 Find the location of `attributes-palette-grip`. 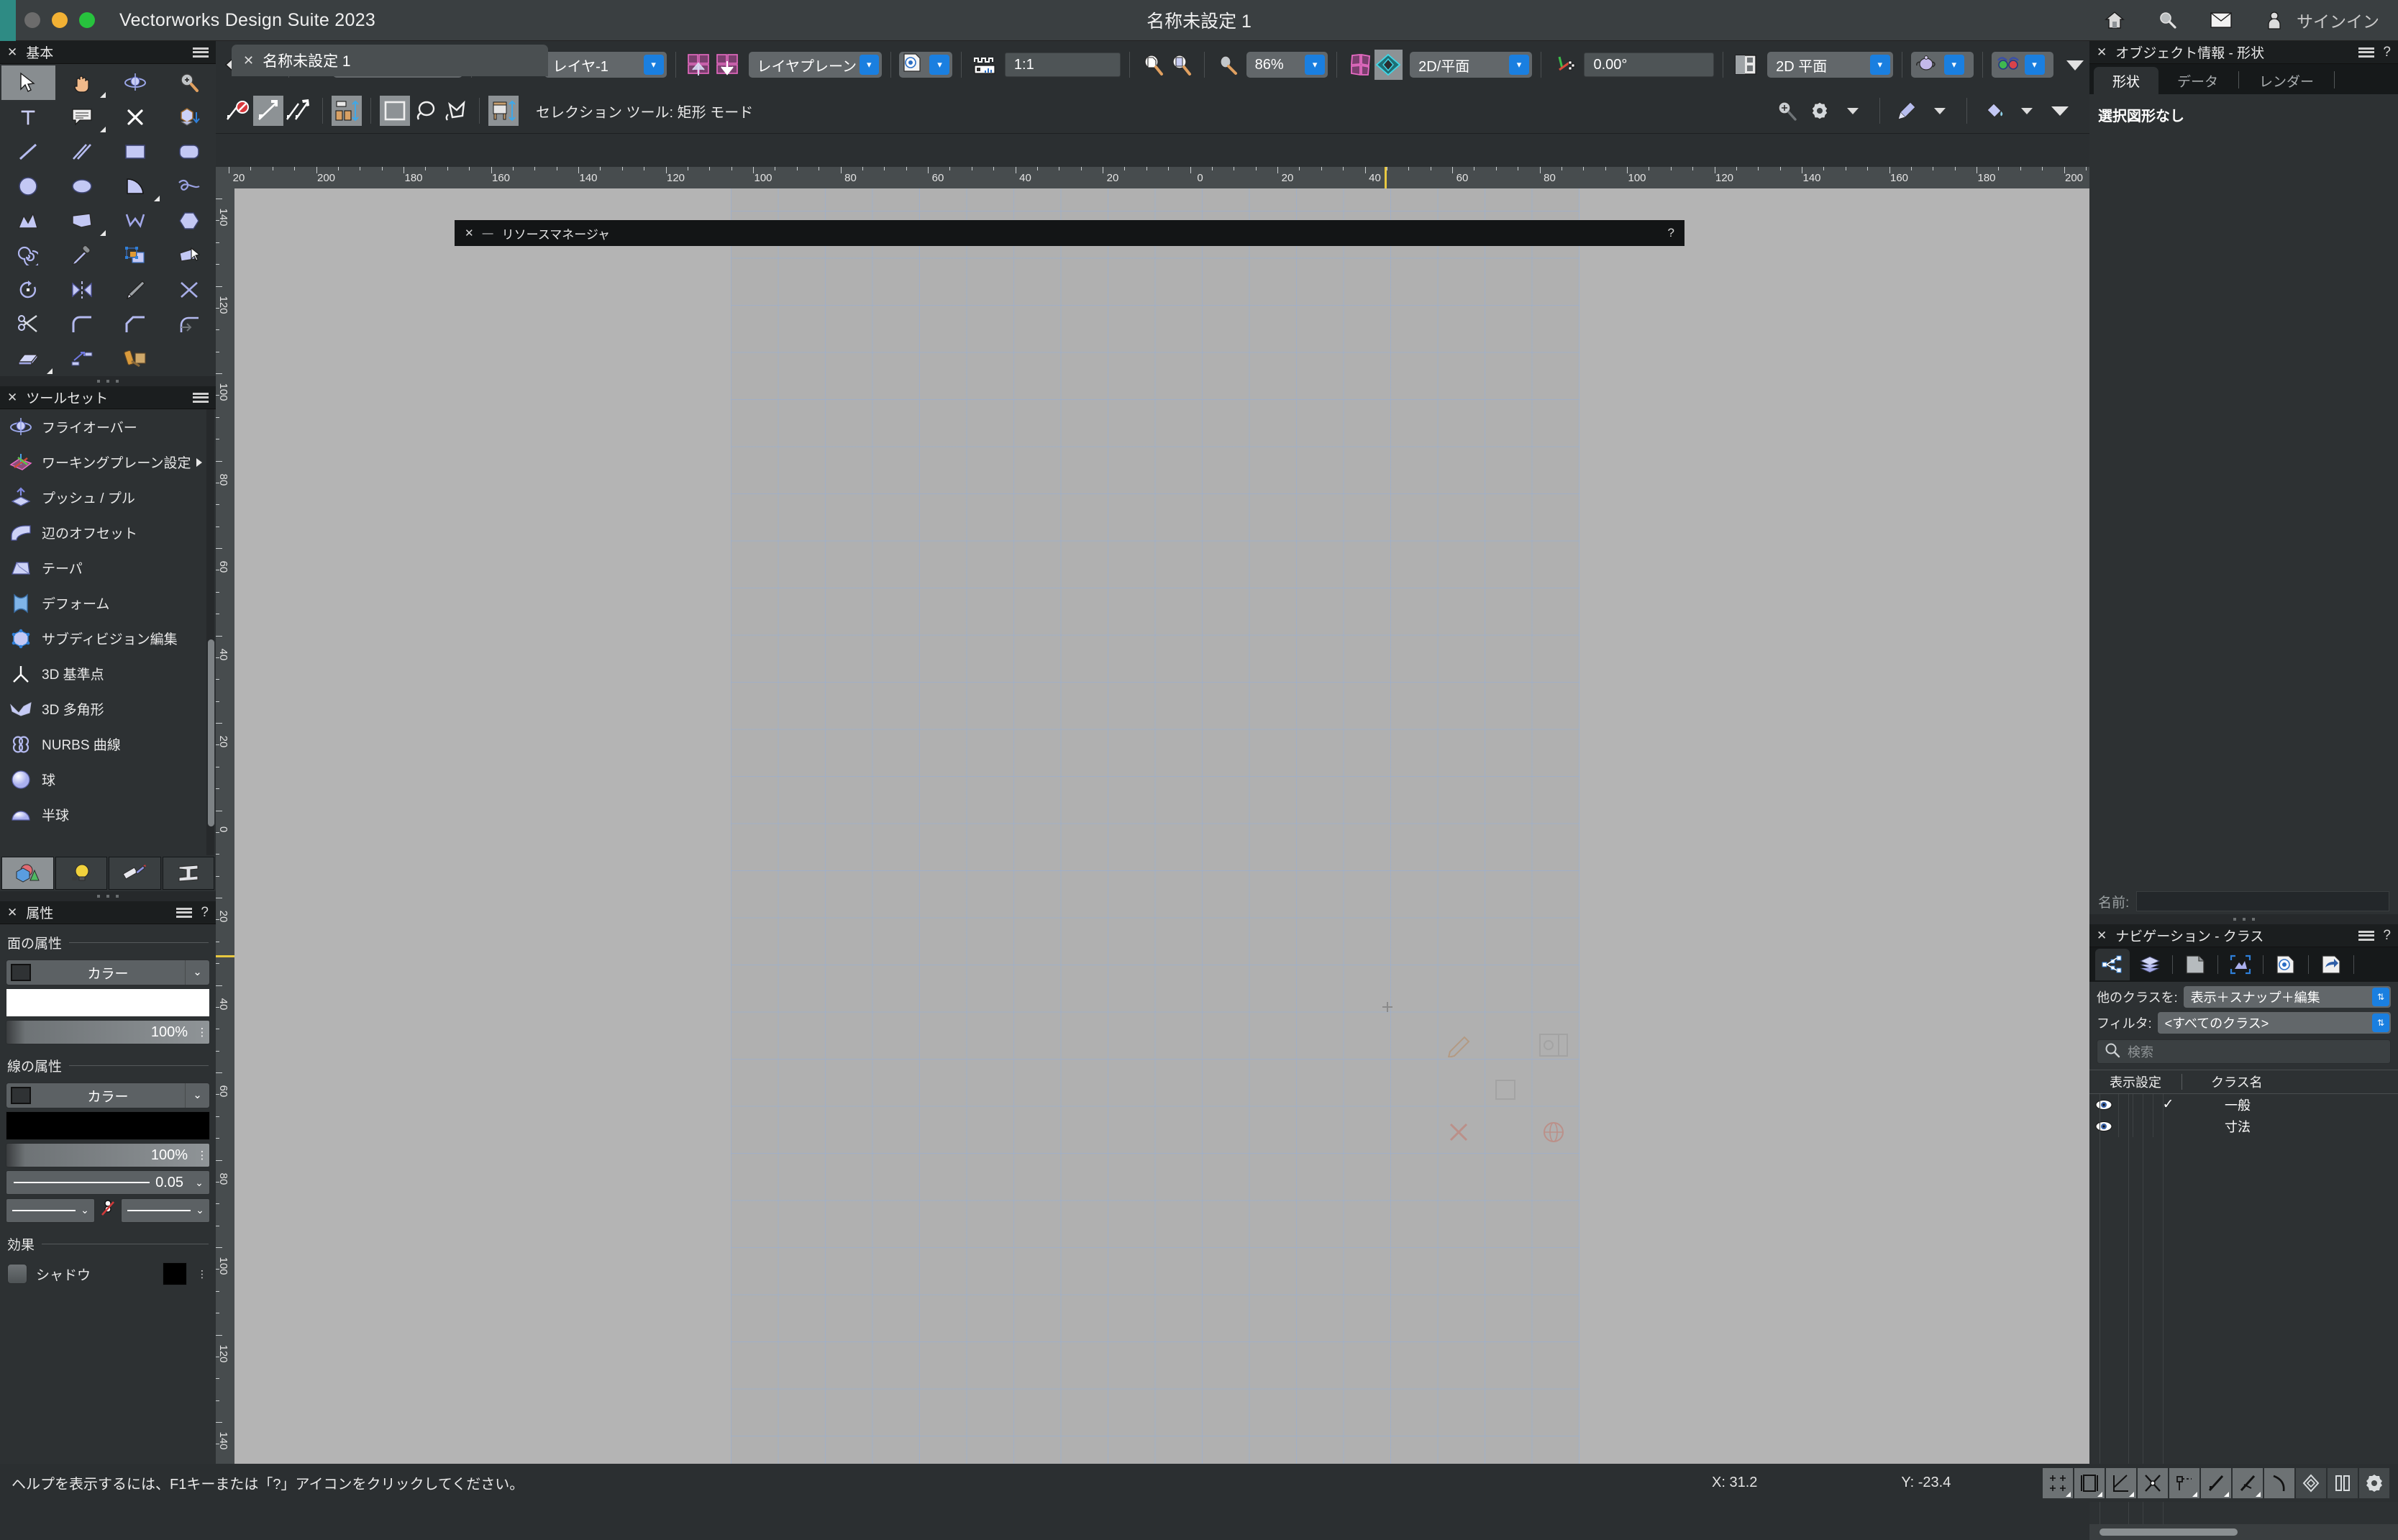

attributes-palette-grip is located at coordinates (108, 896).